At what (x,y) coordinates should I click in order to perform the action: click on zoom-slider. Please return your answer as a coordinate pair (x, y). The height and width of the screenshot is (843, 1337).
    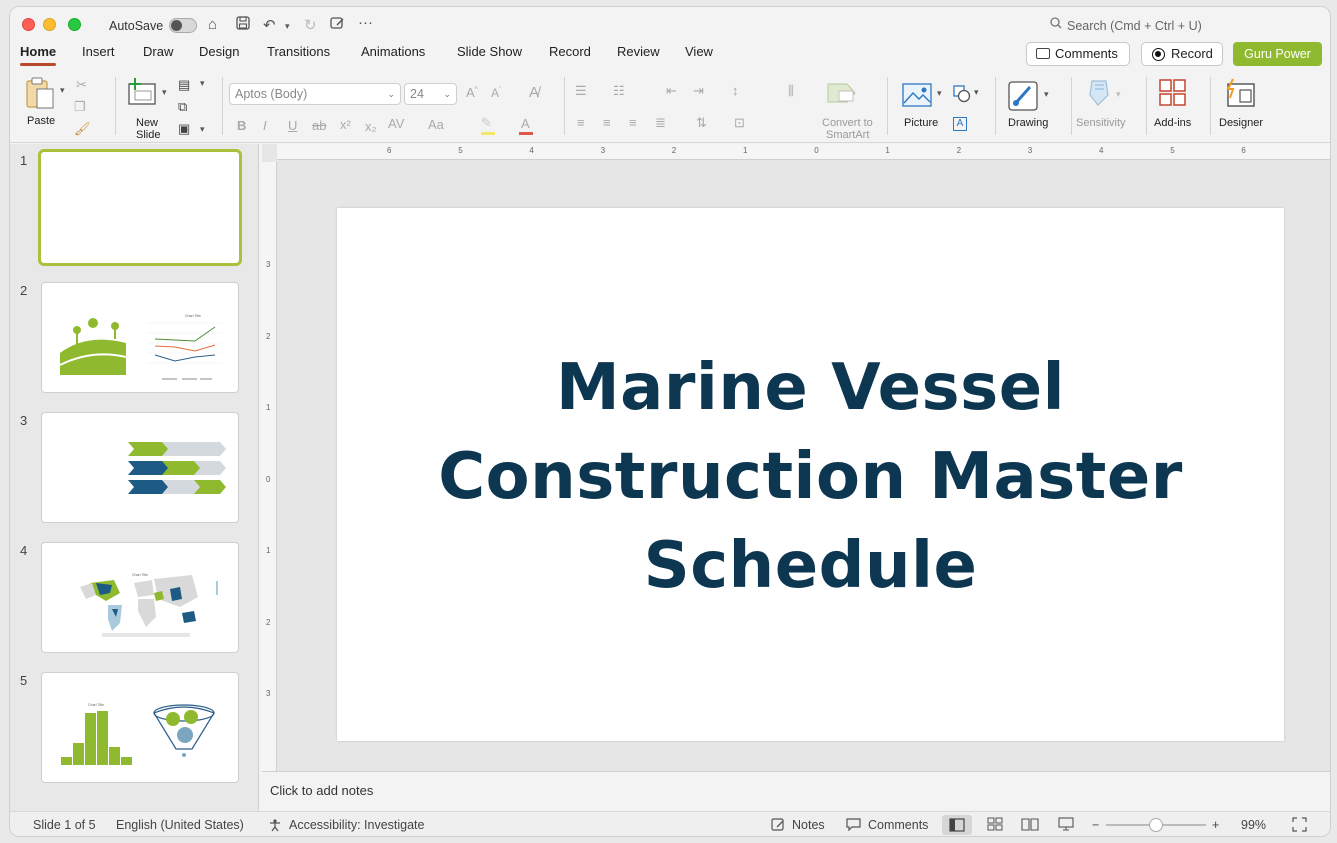
    Looking at the image, I should click on (1156, 825).